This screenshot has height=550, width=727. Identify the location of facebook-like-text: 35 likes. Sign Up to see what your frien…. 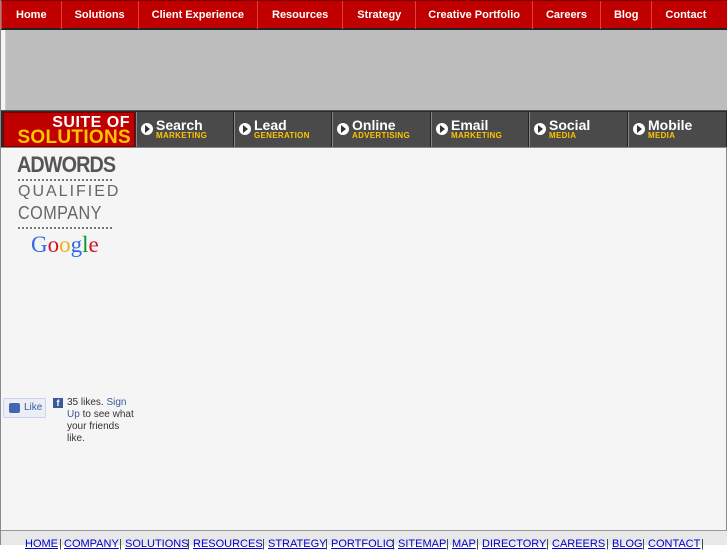
(102, 421).